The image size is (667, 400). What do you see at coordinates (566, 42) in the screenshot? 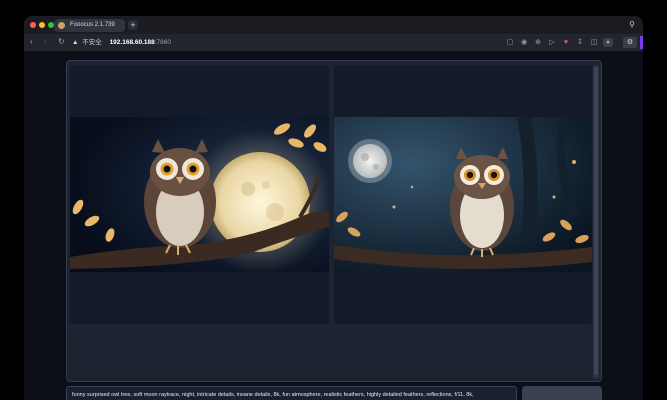
I see `heart-icon: ♥` at bounding box center [566, 42].